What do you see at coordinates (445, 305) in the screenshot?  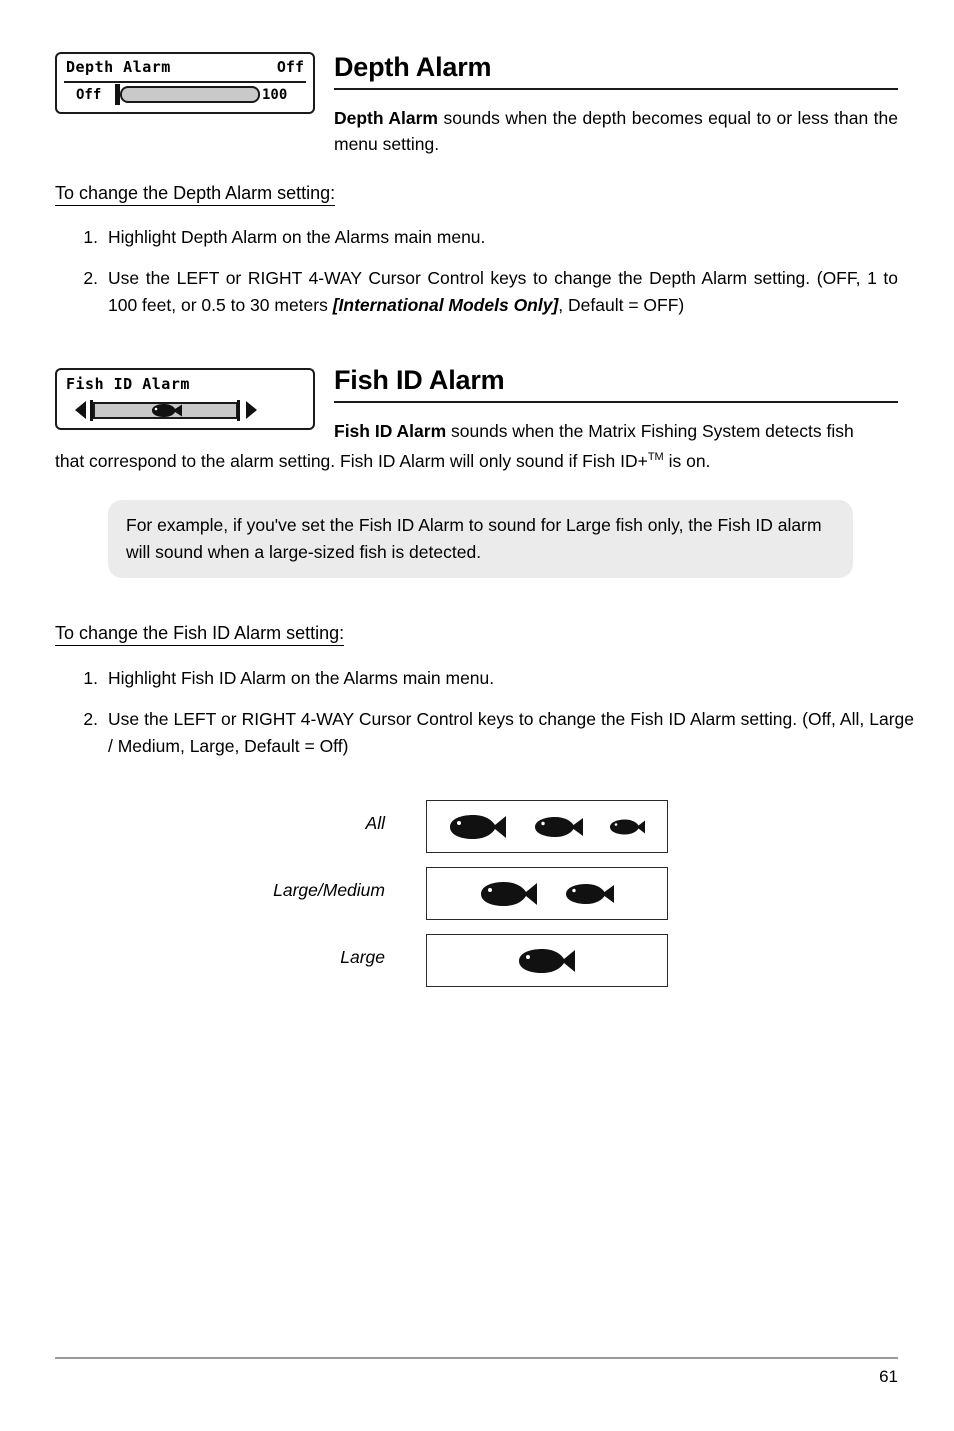 I see `depth-alarm-step-2-emphasis: [International Models Only]` at bounding box center [445, 305].